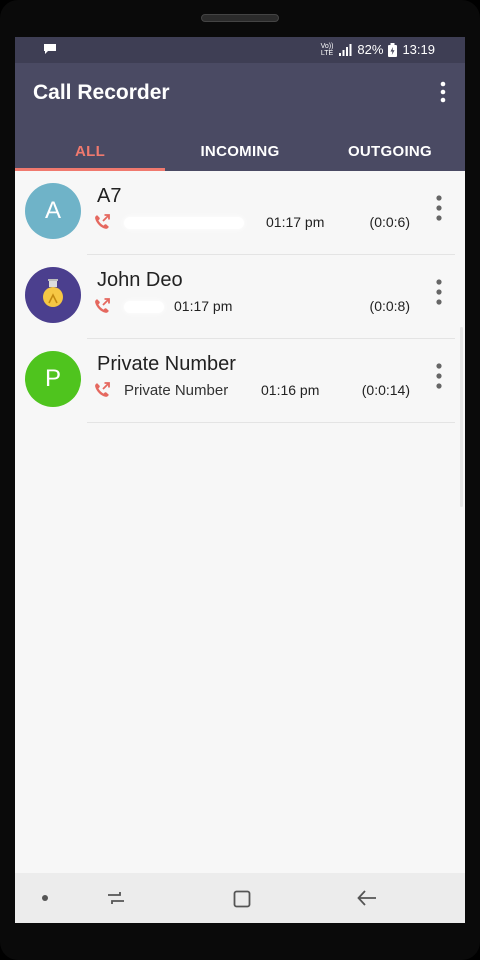 This screenshot has width=480, height=960. I want to click on tab-all: ALL, so click(90, 151).